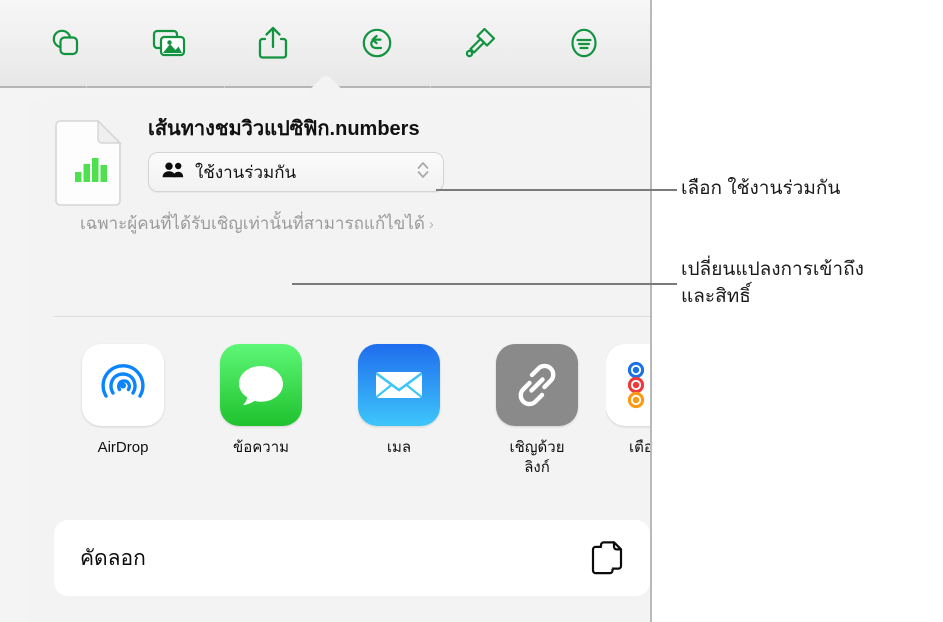  What do you see at coordinates (431, 224) in the screenshot?
I see `chevron-right-icon: ›` at bounding box center [431, 224].